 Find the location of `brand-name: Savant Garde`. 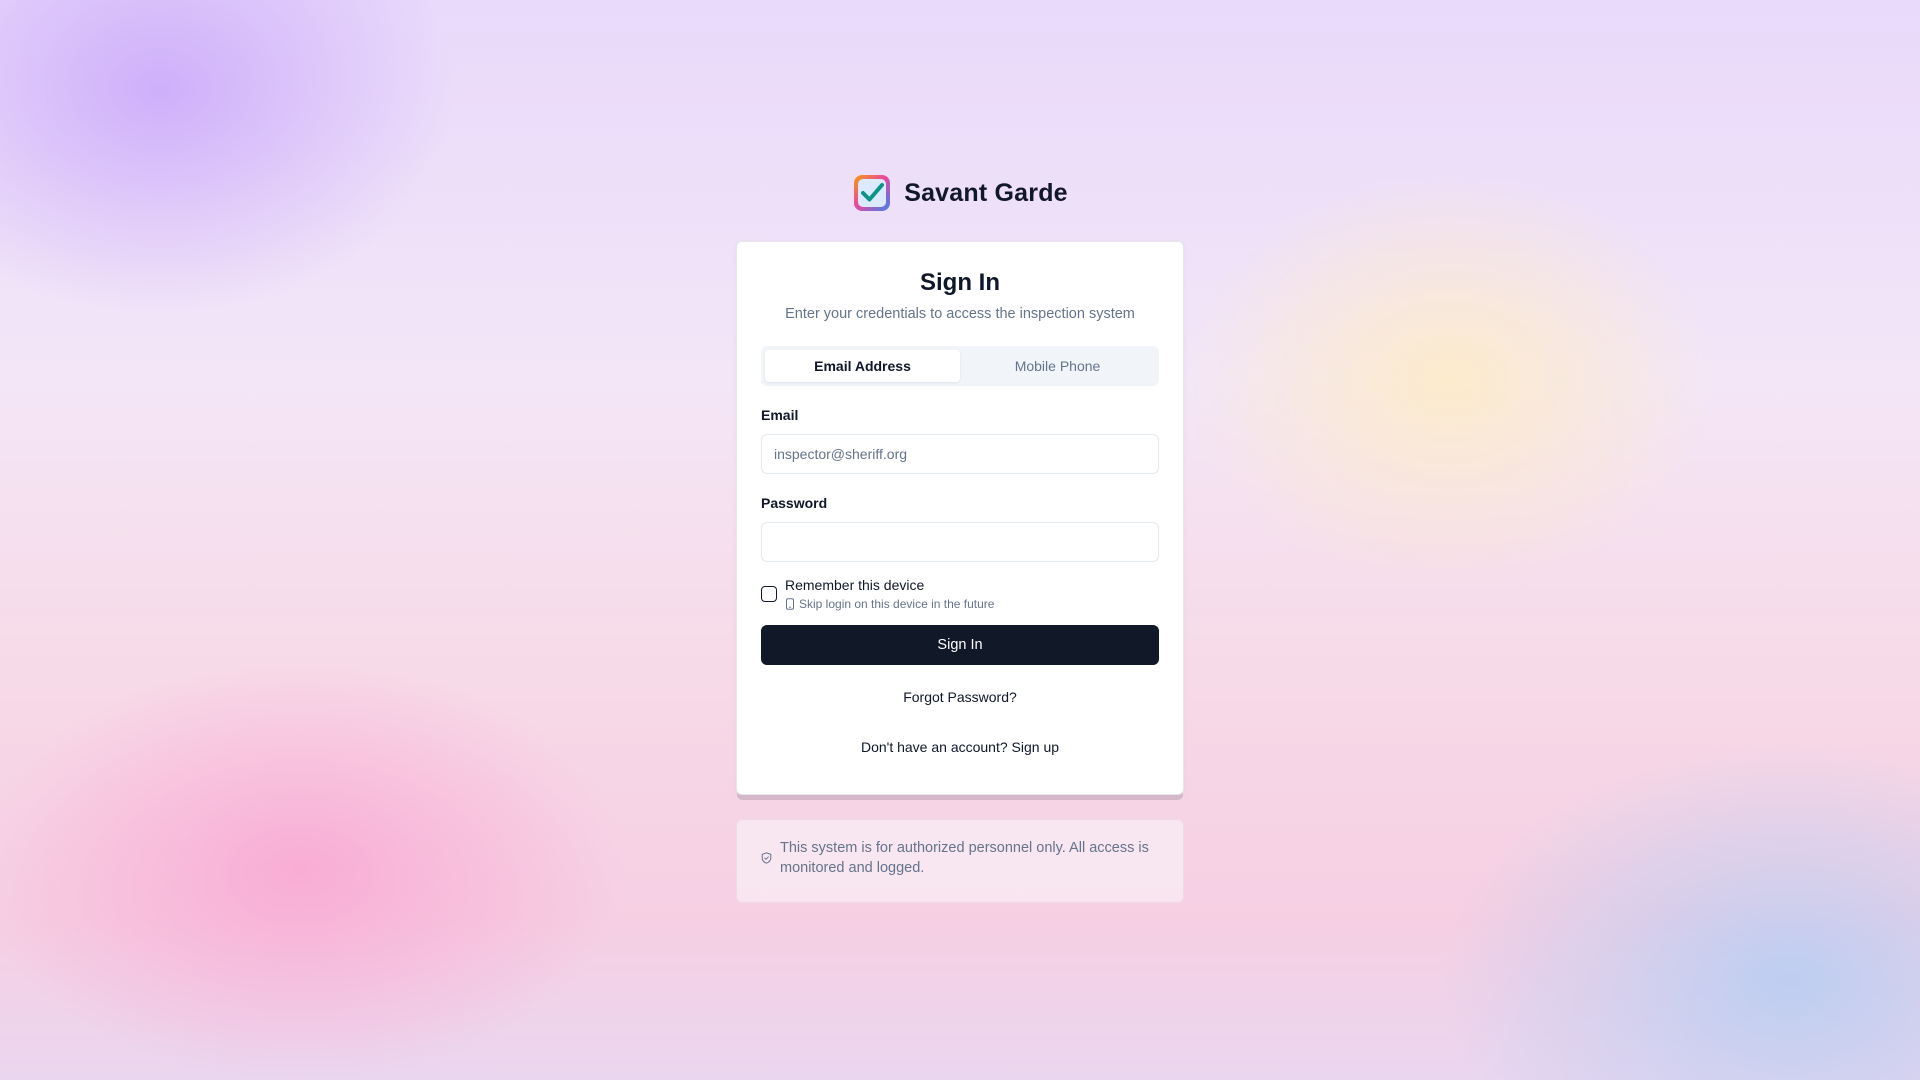

brand-name: Savant Garde is located at coordinates (986, 192).